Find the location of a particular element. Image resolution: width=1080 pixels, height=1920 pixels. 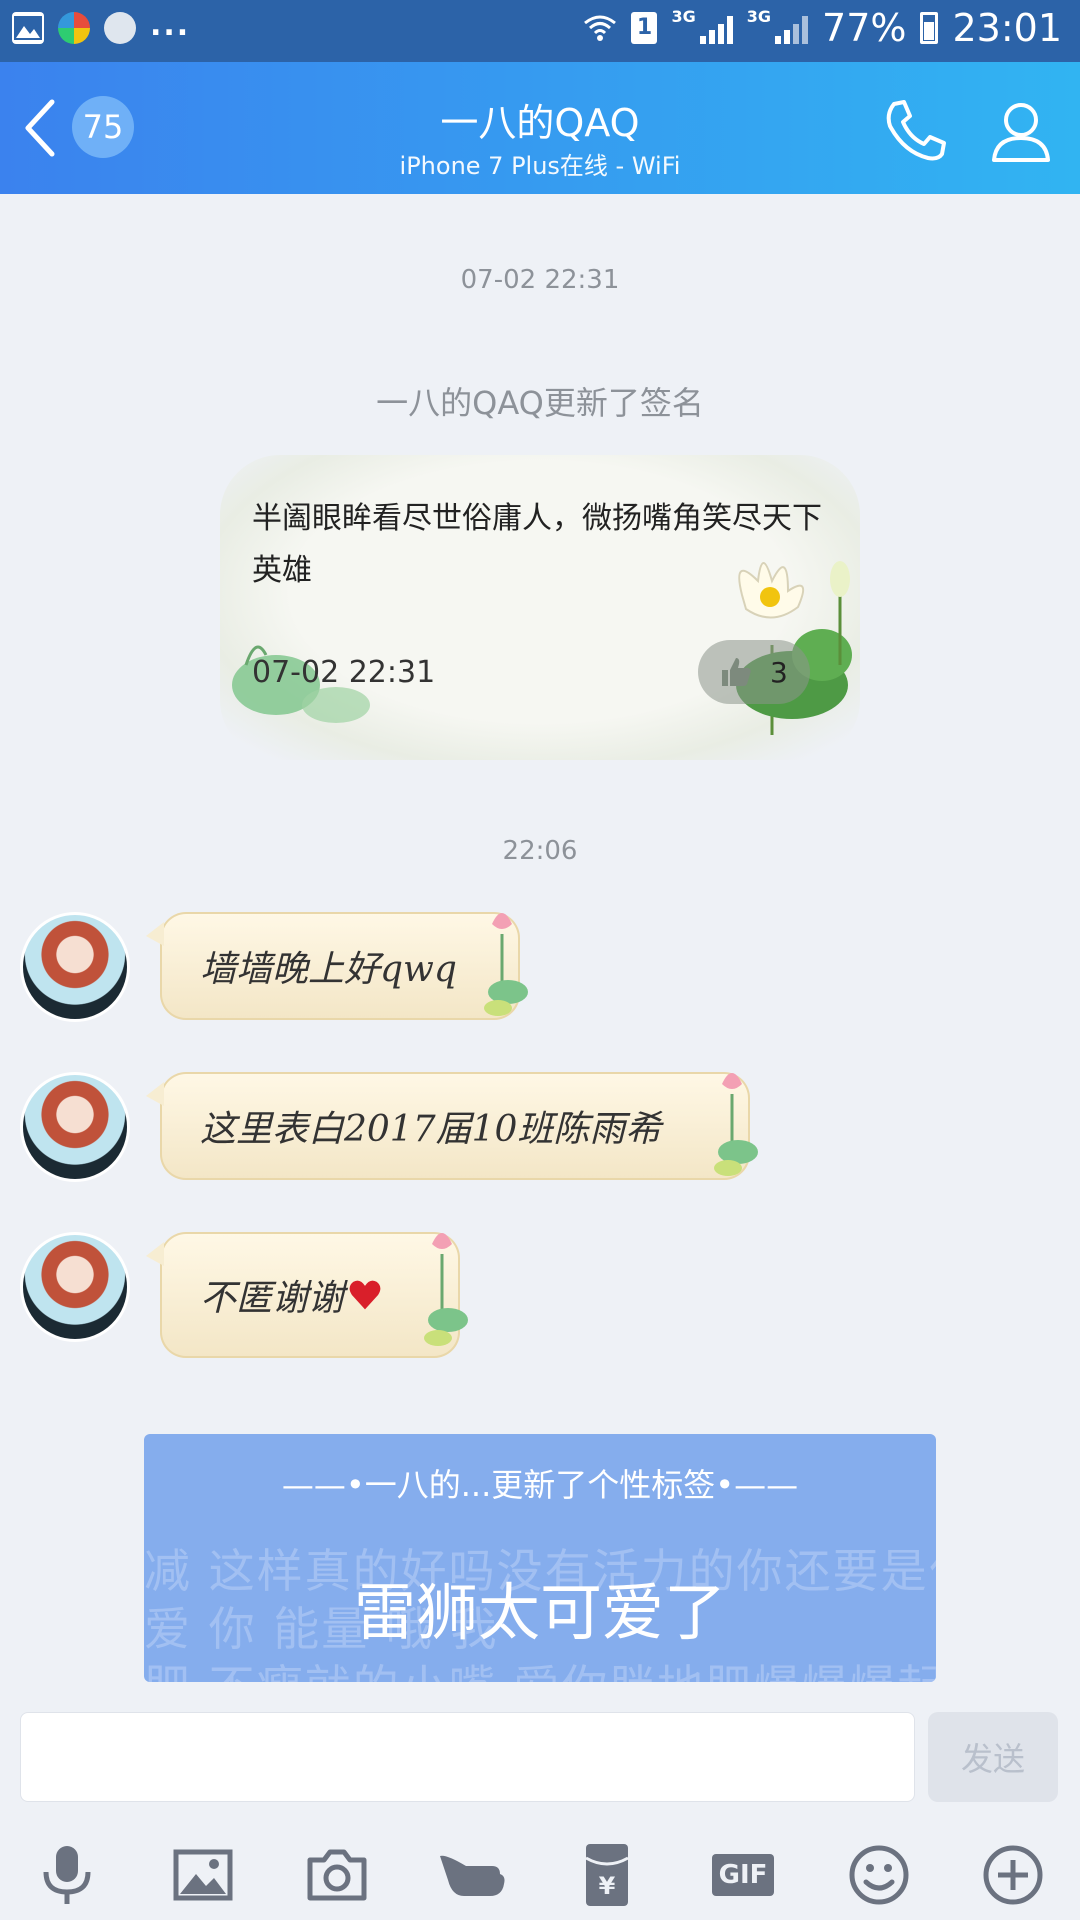

network-type-2: 3G is located at coordinates (759, 16).